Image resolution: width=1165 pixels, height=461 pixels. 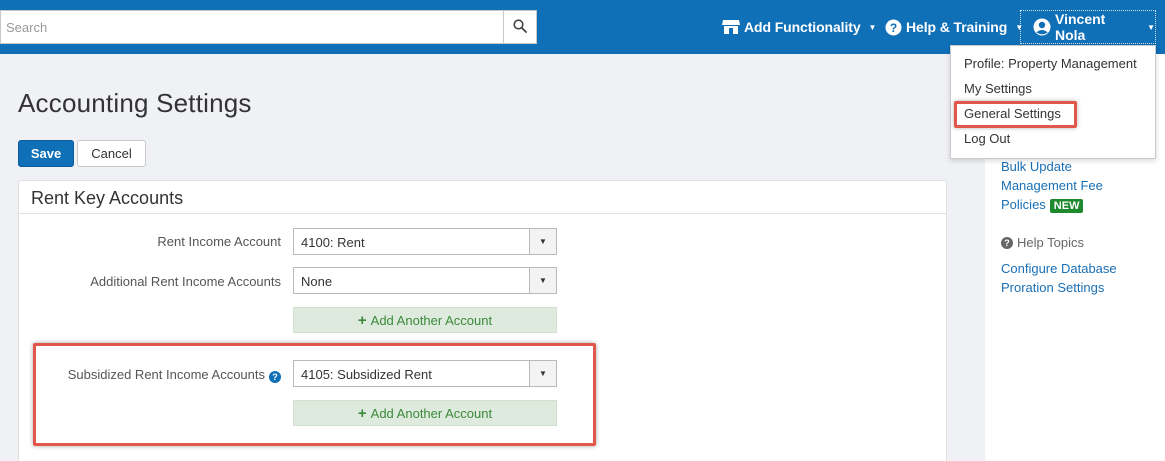 I want to click on subsidized-rent-label: Subsidized Rent Income Accounts, so click(x=166, y=374).